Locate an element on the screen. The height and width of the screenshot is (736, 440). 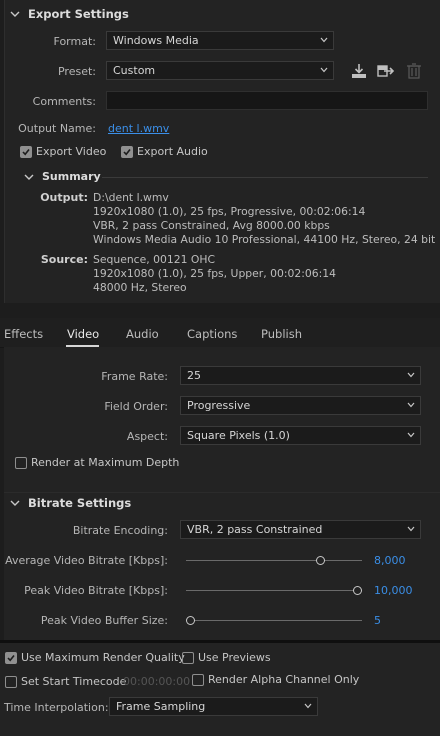
format-label: Format: is located at coordinates (74, 41).